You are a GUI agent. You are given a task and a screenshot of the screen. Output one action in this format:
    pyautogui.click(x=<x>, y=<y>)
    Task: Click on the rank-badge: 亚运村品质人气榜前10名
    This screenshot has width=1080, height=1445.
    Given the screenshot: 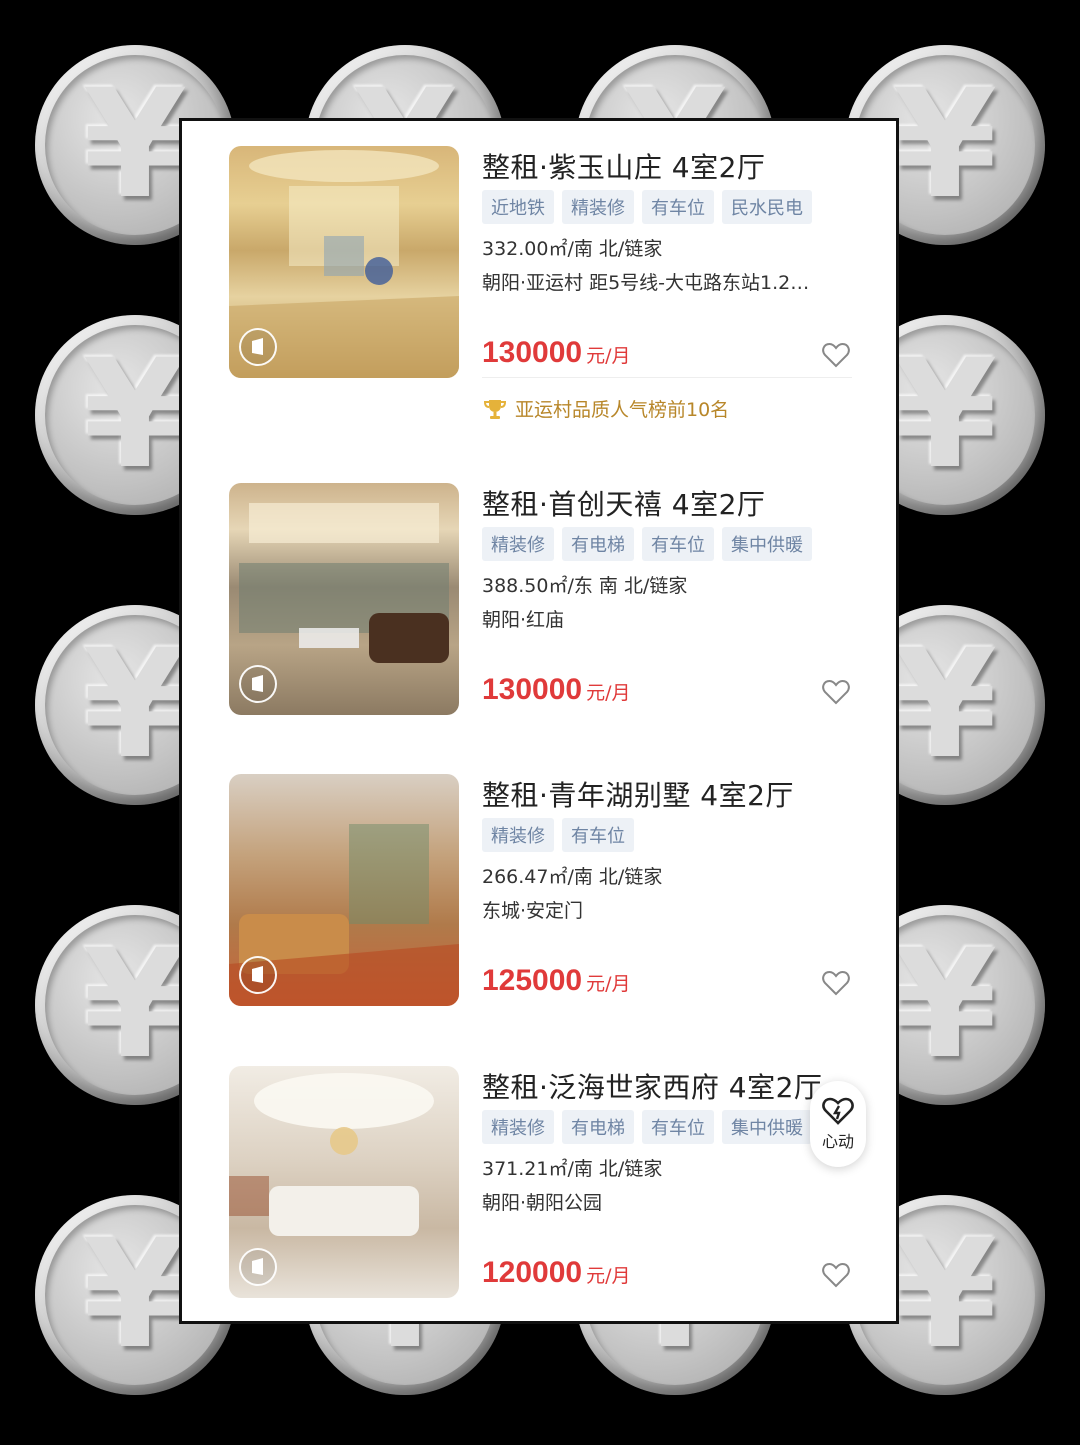 What is the action you would take?
    pyautogui.click(x=606, y=408)
    